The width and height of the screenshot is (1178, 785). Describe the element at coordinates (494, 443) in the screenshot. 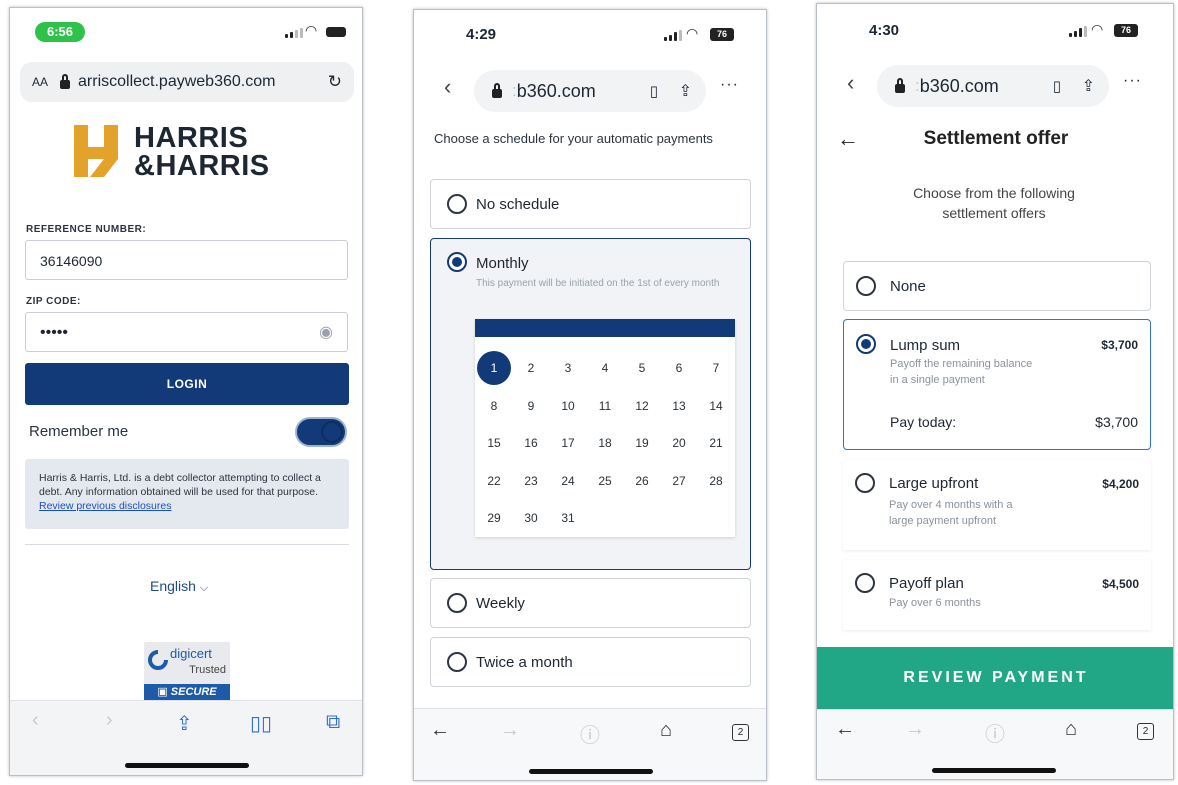

I see `calendar-day: 15` at that location.